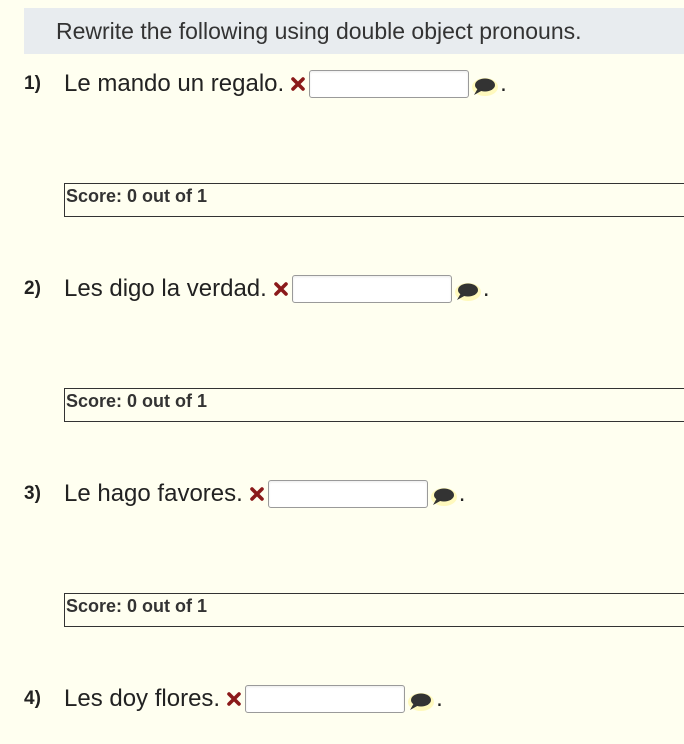  Describe the element at coordinates (32, 83) in the screenshot. I see `question-number: 1)` at that location.